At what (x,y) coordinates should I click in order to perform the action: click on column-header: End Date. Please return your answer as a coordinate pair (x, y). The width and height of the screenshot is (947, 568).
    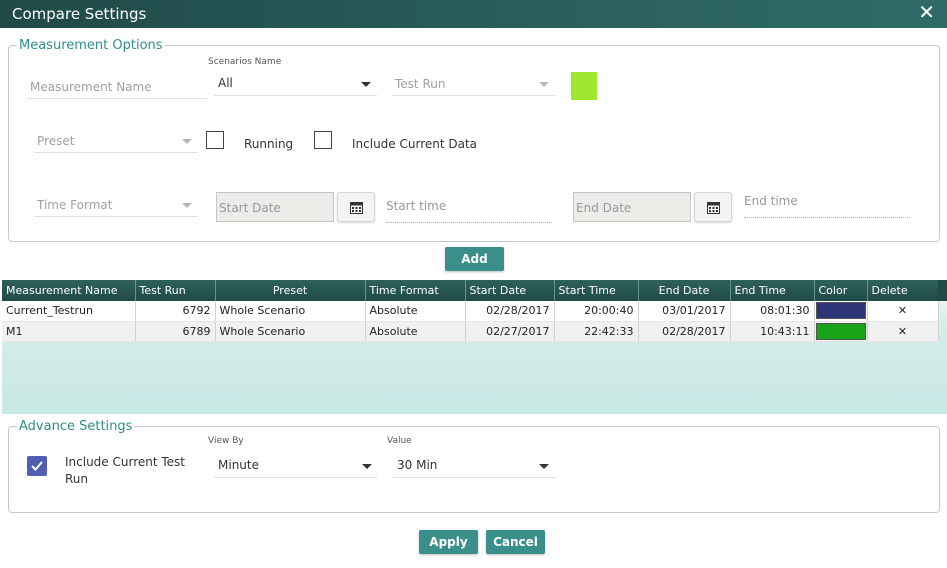
    Looking at the image, I should click on (684, 290).